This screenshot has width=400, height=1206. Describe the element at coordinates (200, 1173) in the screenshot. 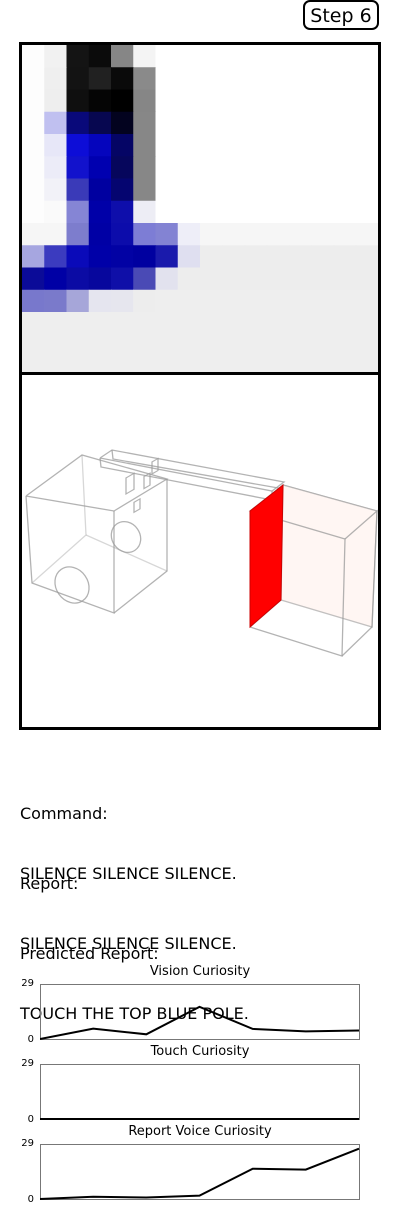

I see `series-line` at that location.